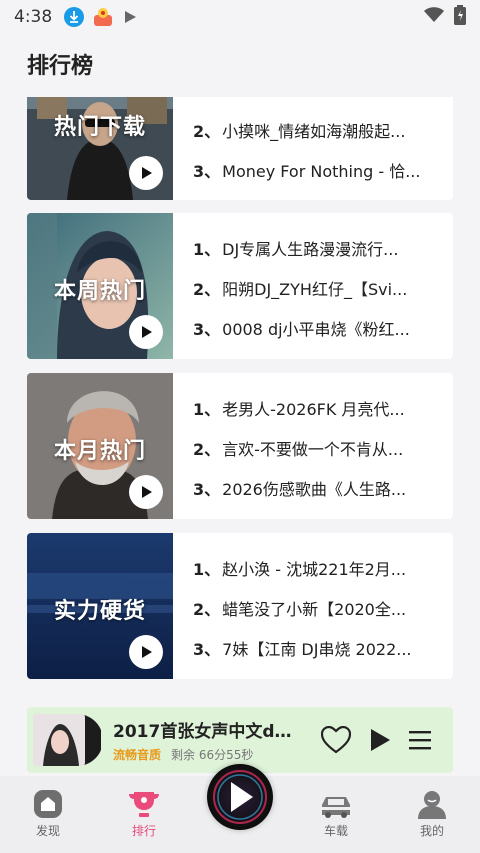 Image resolution: width=480 pixels, height=853 pixels. I want to click on menu-icon, so click(420, 740).